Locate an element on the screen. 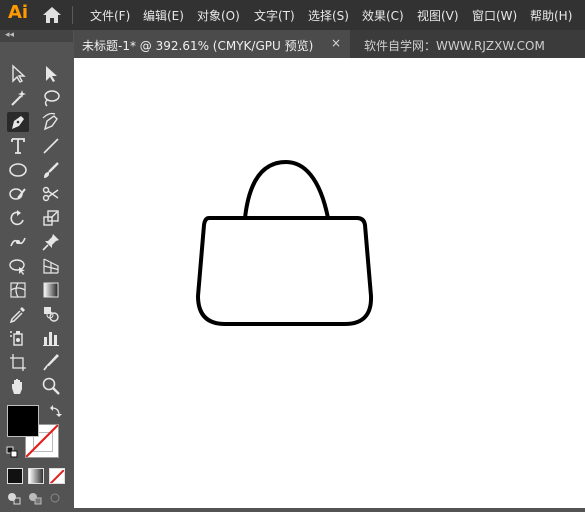 The height and width of the screenshot is (512, 585). none-red-slash-icon is located at coordinates (57, 476).